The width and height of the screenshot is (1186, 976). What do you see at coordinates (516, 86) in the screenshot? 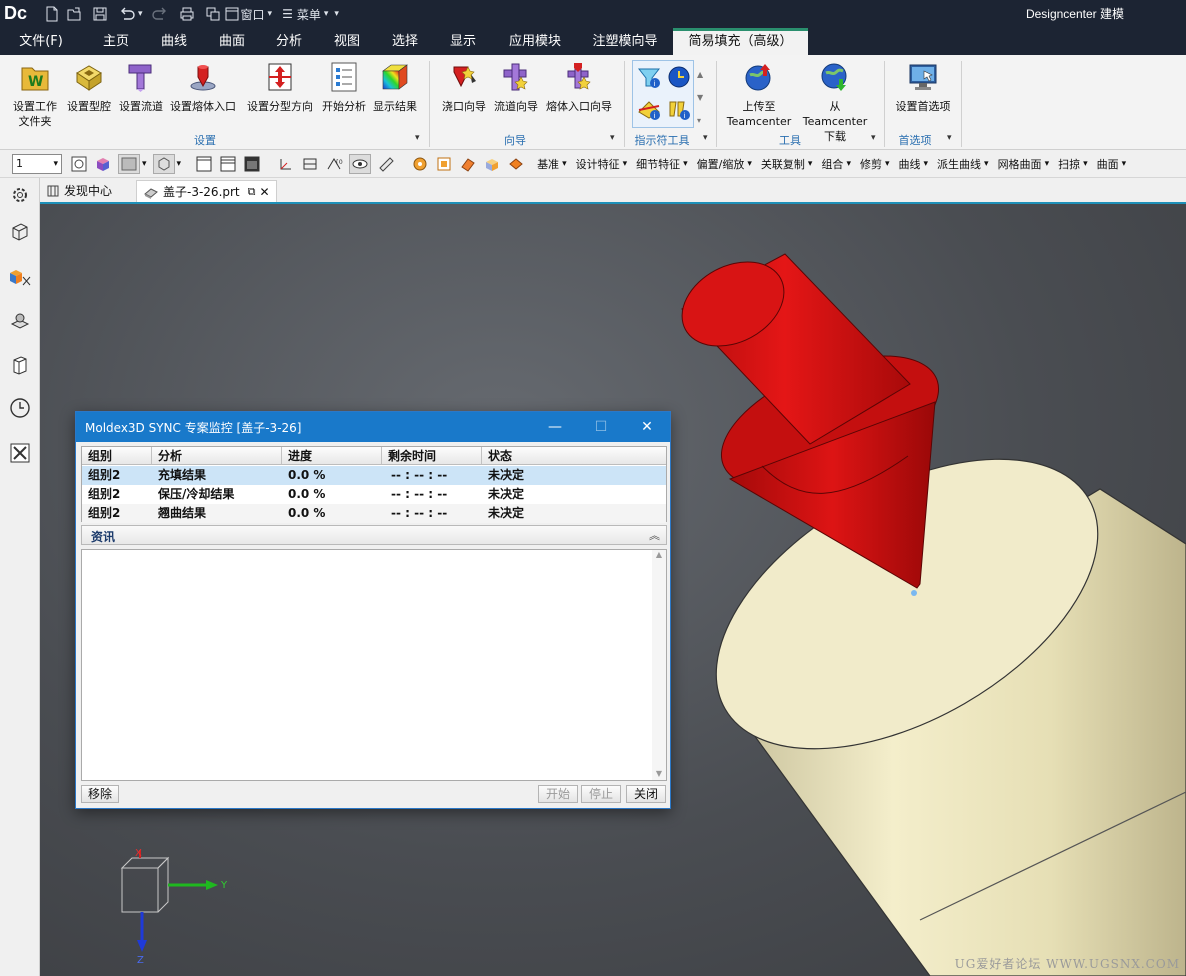
I see `runner-wizard-button: 流道向导` at bounding box center [516, 86].